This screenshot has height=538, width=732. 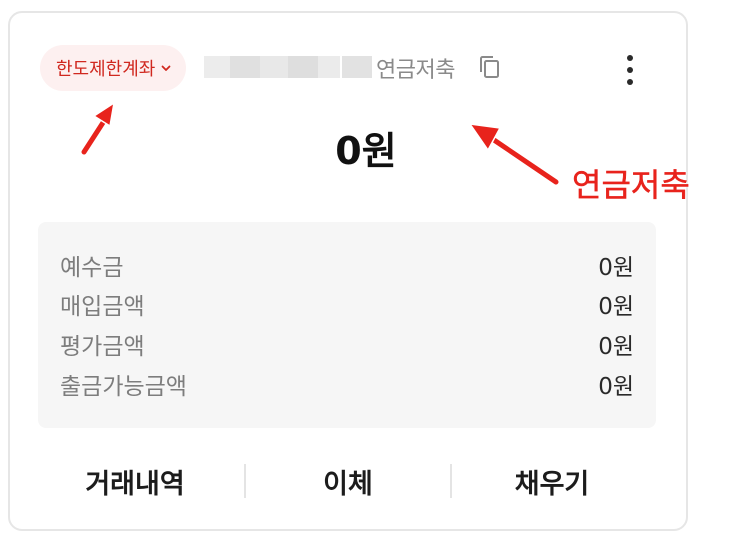 I want to click on detail-row-deposit: 예수금 0원, so click(x=347, y=265).